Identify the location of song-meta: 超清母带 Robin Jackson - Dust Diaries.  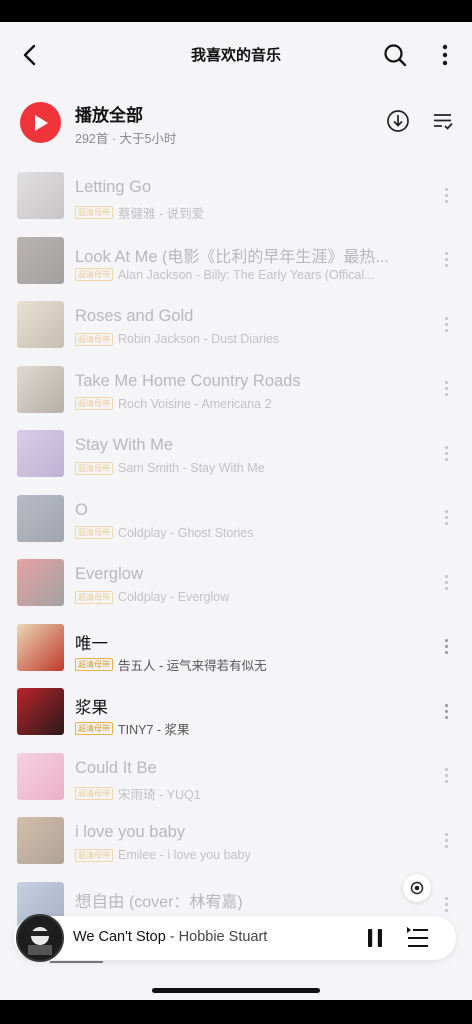
(177, 339).